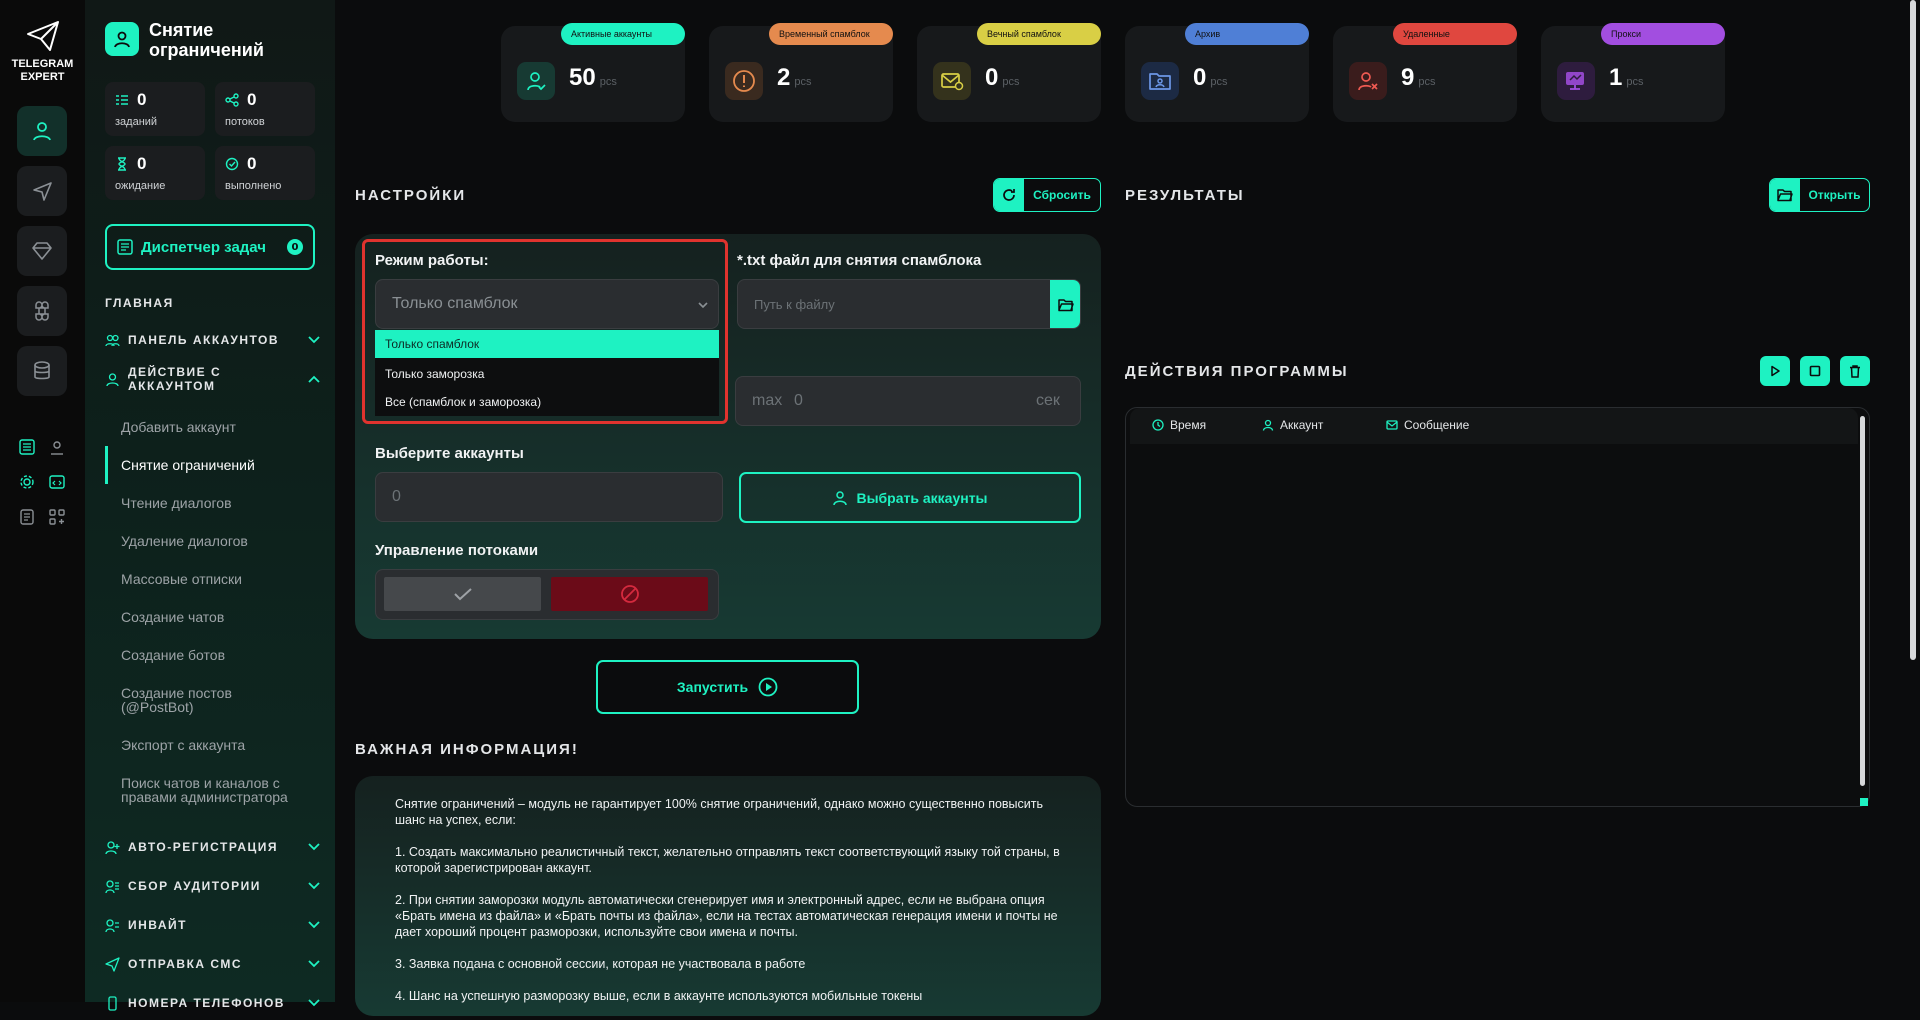  I want to click on phone-icon, so click(112, 1003).